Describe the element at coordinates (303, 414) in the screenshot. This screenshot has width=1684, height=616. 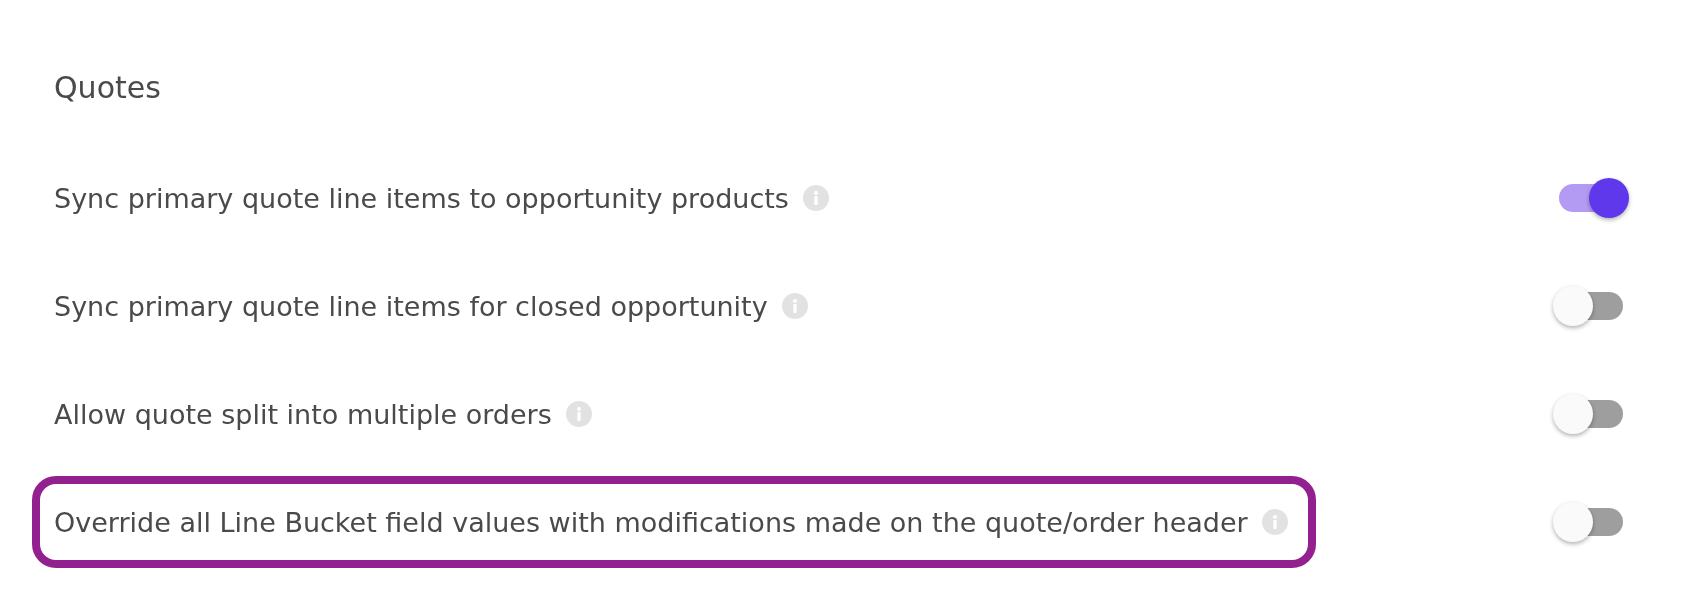
I see `setting-label: Allow quote split into multiple orders` at that location.